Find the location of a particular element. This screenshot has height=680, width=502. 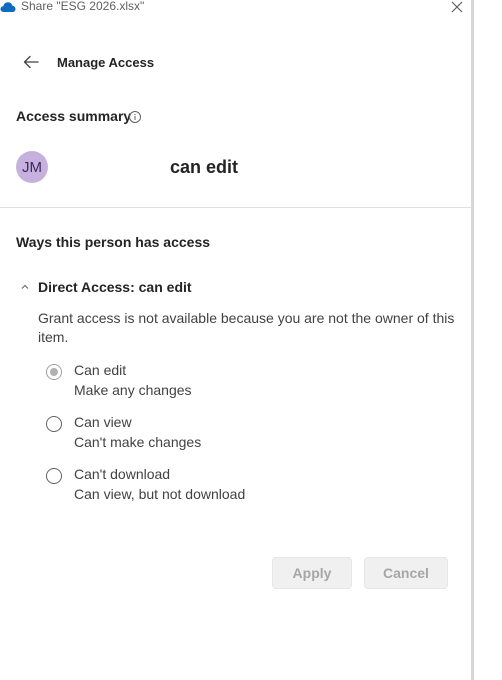

chevron-up-icon is located at coordinates (25, 287).